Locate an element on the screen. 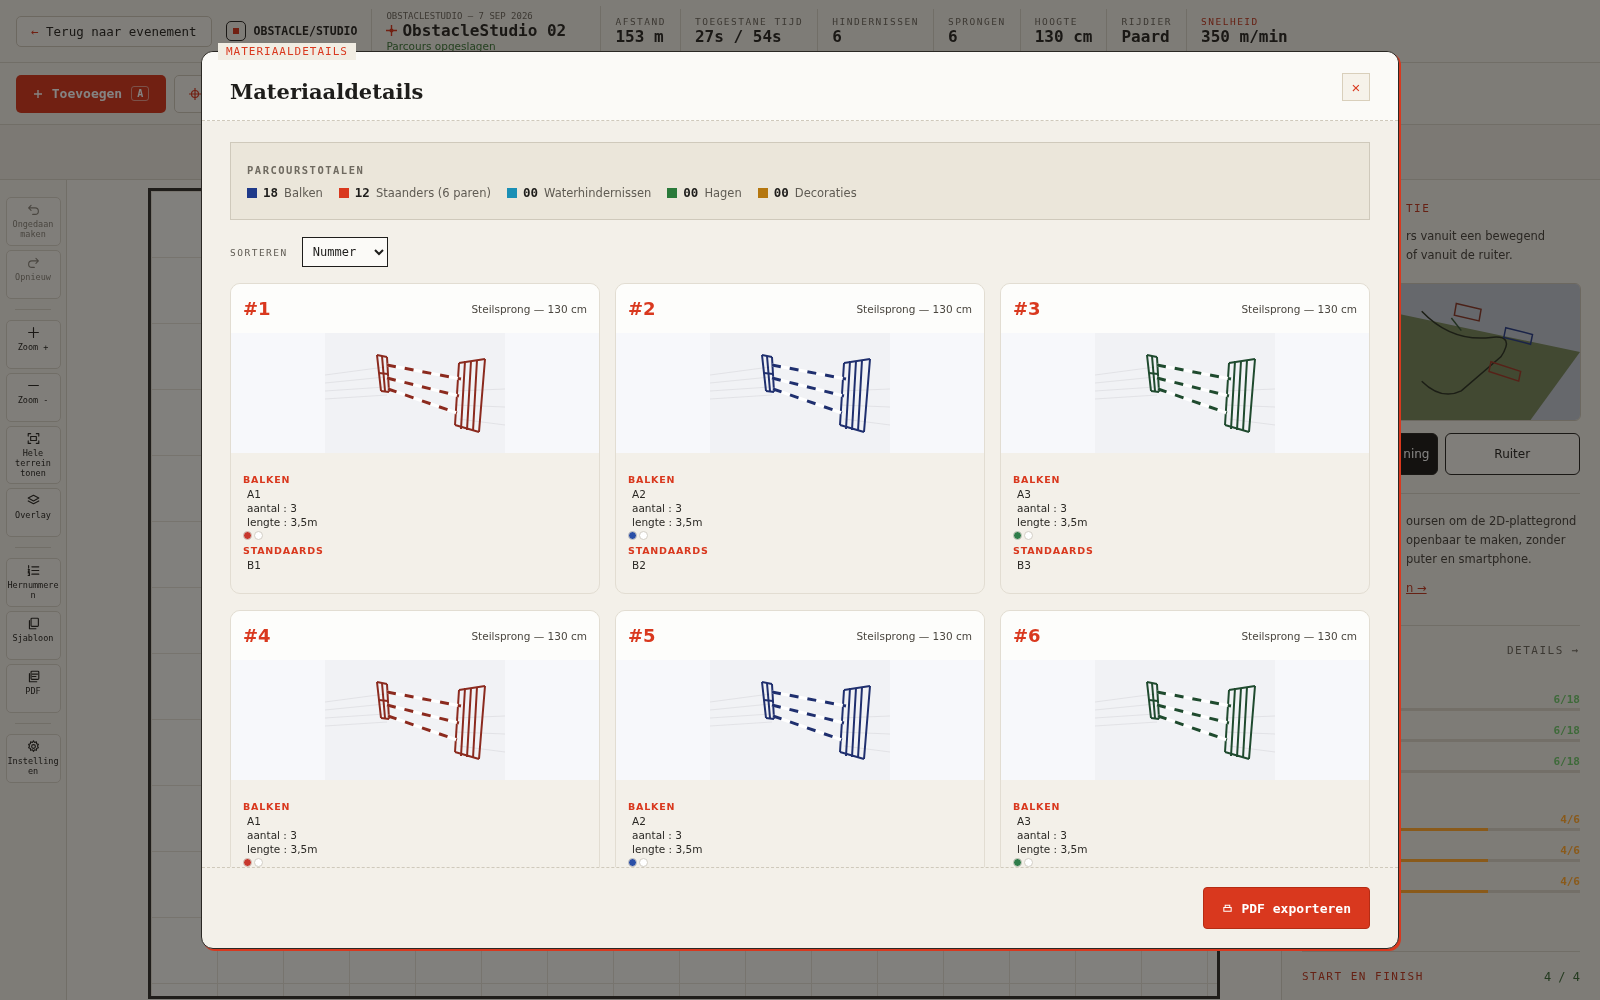 The image size is (1600, 1000). shortcut-key: A is located at coordinates (140, 93).